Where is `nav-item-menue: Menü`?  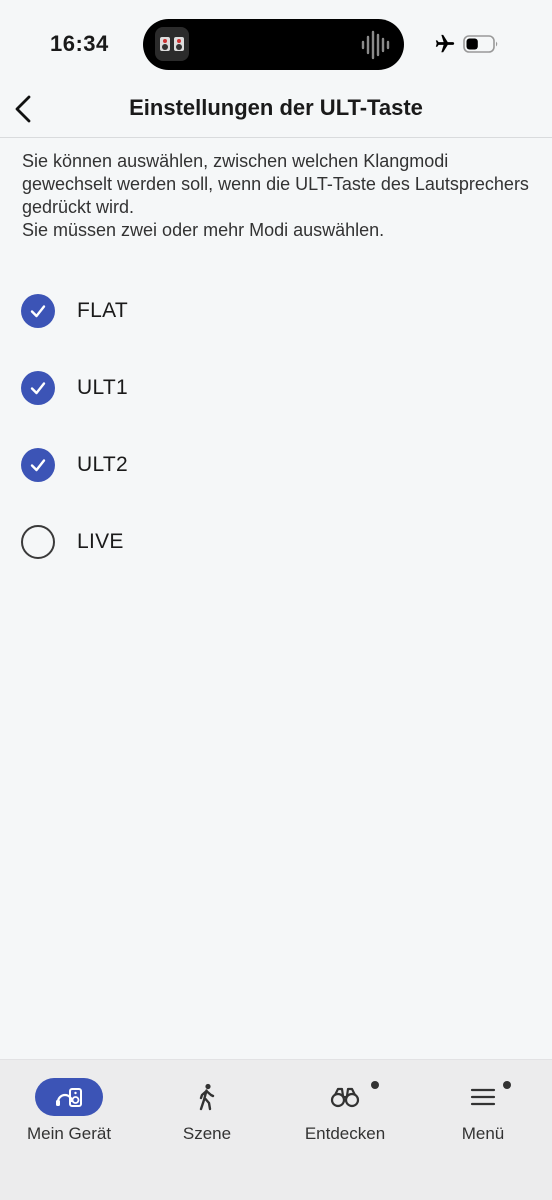 nav-item-menue: Menü is located at coordinates (483, 1111).